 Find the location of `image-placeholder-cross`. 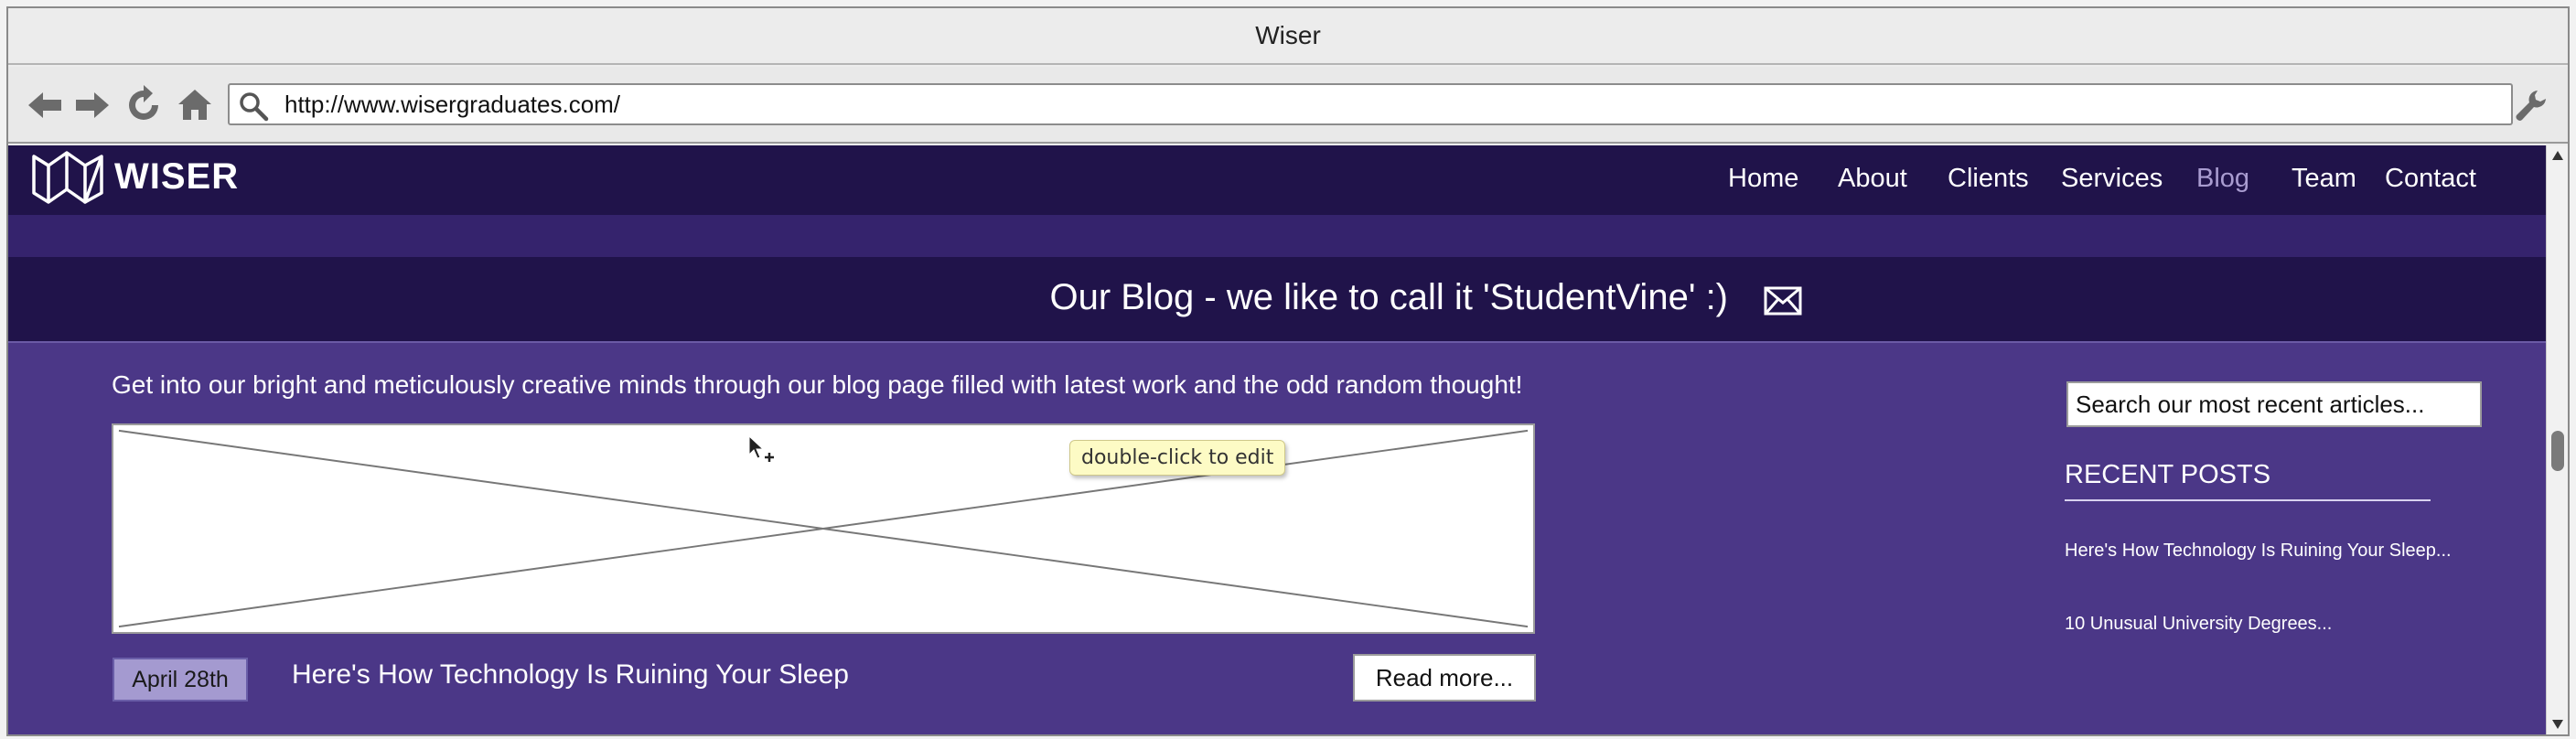

image-placeholder-cross is located at coordinates (823, 528).